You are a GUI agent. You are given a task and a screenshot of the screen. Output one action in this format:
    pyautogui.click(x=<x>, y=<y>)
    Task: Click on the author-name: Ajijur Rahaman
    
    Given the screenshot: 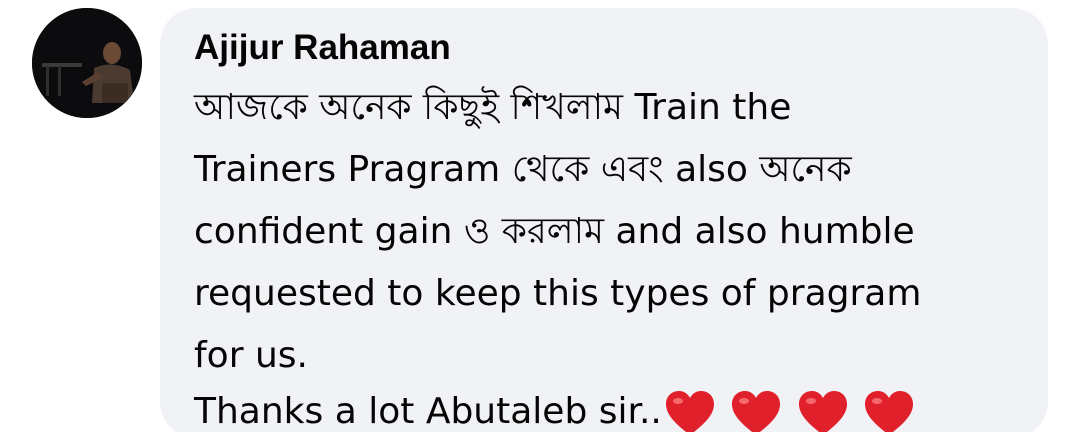 What is the action you would take?
    pyautogui.click(x=322, y=48)
    